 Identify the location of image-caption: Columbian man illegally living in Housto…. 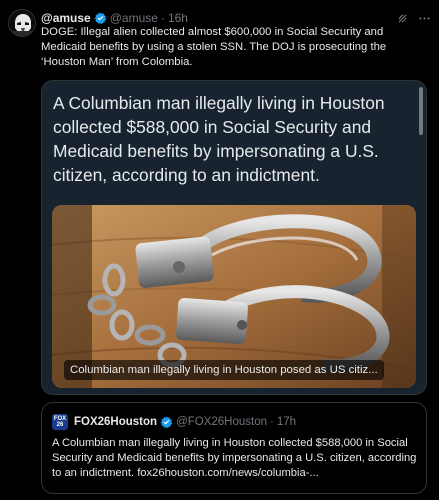
(224, 370).